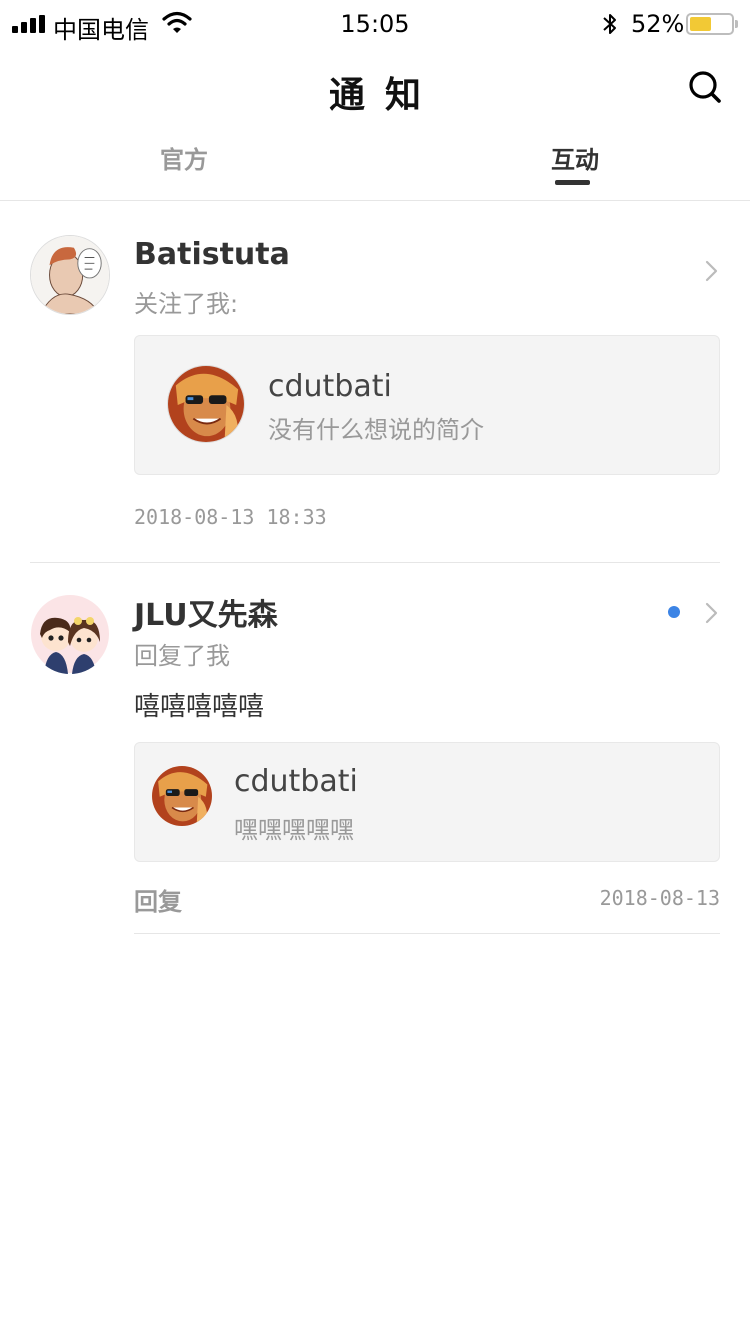  What do you see at coordinates (427, 802) in the screenshot?
I see `quoted-post-card: cdutbati 嘿嘿嘿嘿嘿` at bounding box center [427, 802].